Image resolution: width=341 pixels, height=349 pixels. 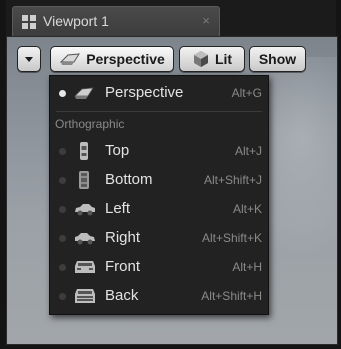 What do you see at coordinates (84, 180) in the screenshot?
I see `bottom-view-icon` at bounding box center [84, 180].